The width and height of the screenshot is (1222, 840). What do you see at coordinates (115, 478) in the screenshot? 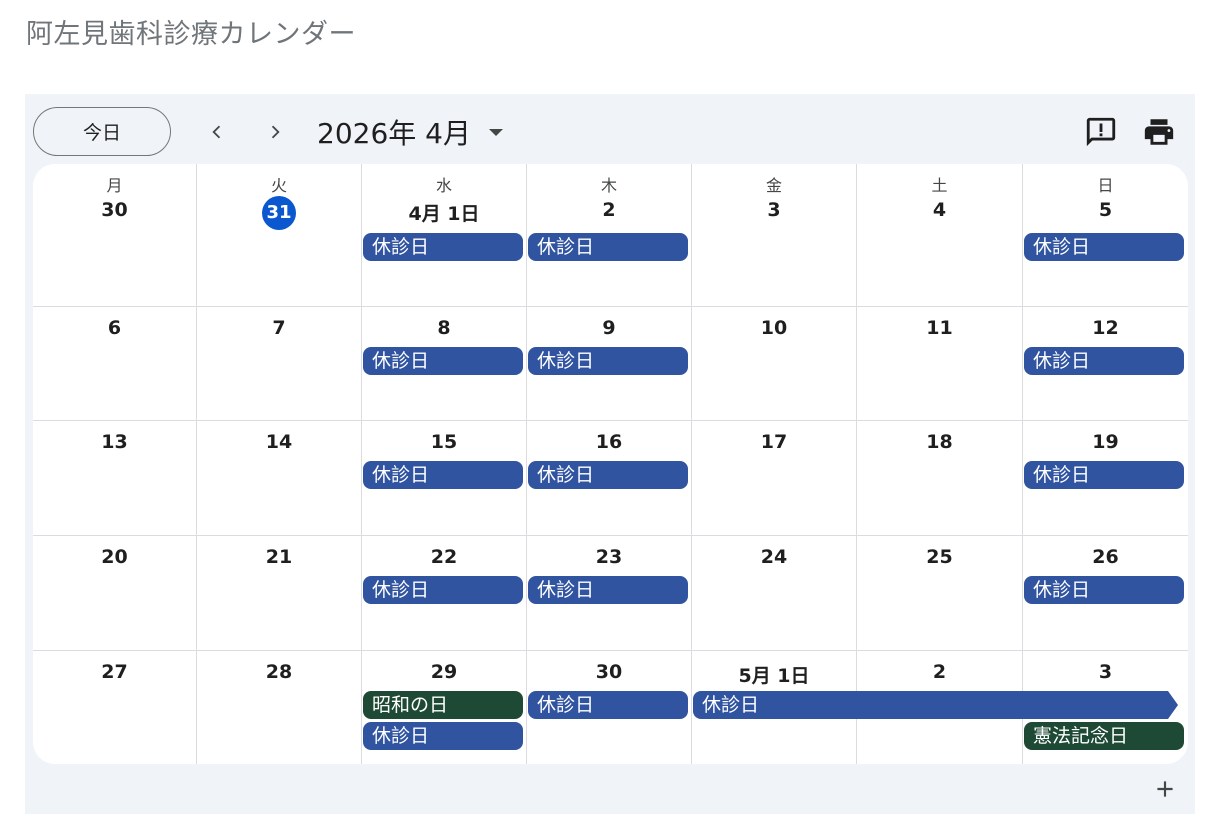
I see `day-cell: 13` at bounding box center [115, 478].